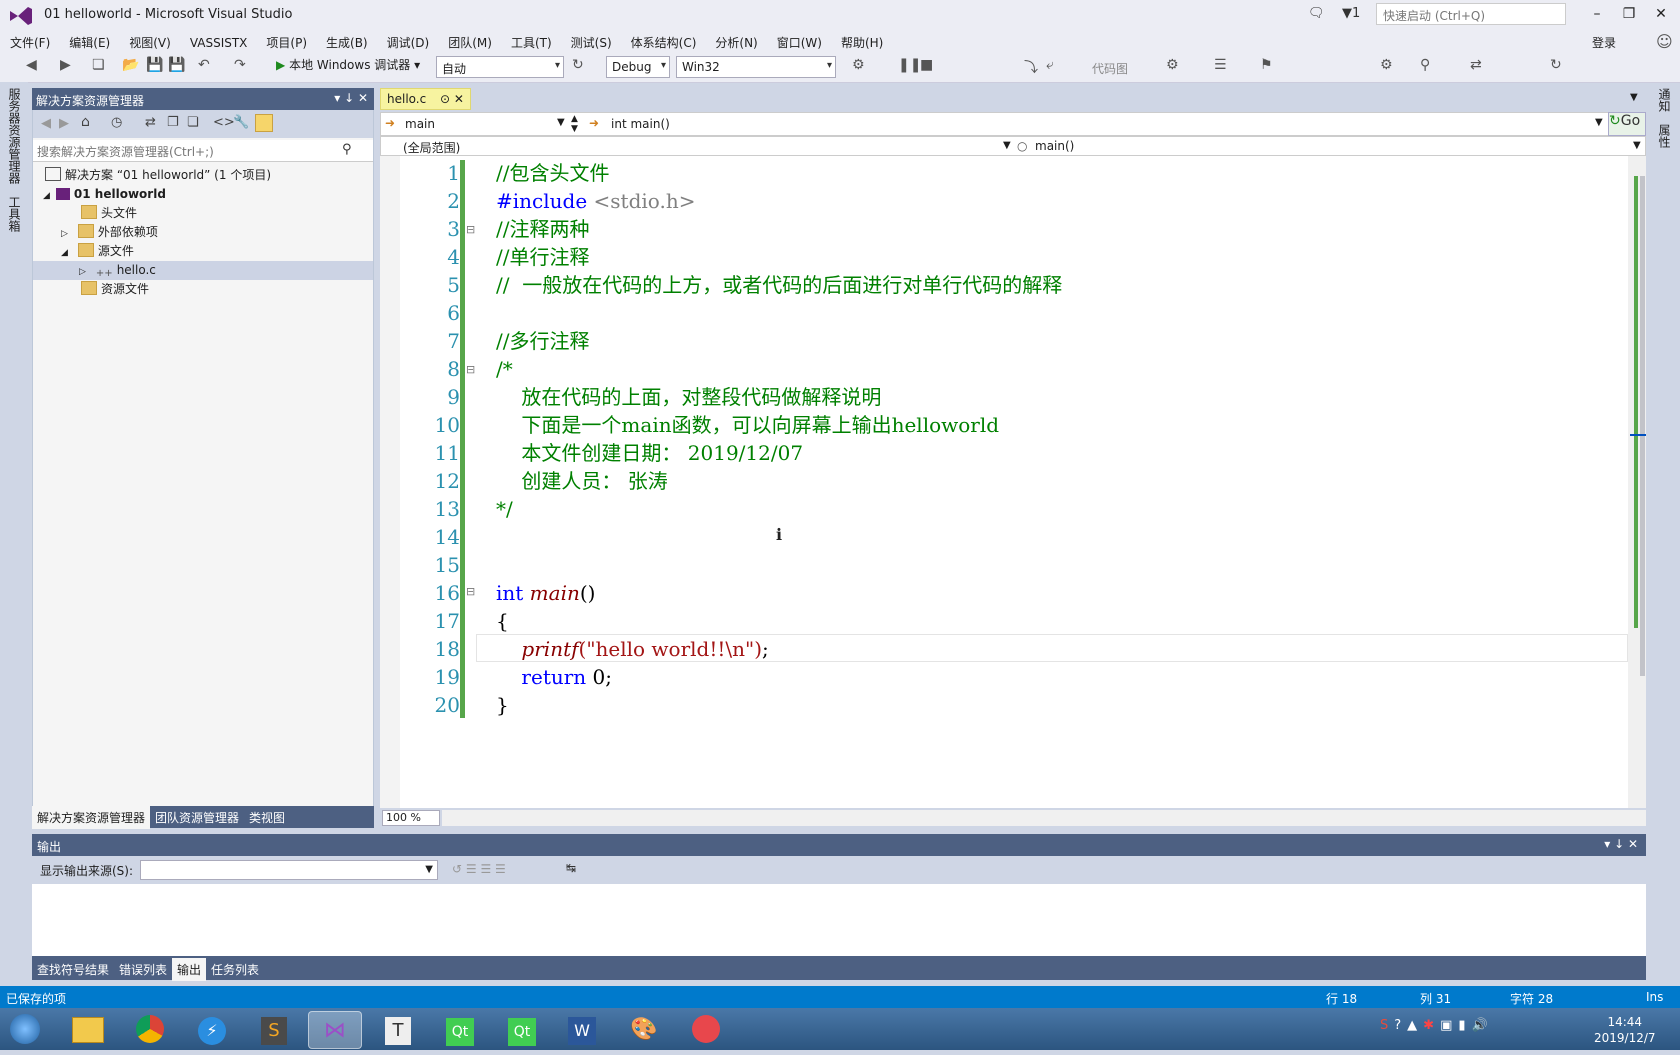  Describe the element at coordinates (663, 40) in the screenshot. I see `menu-architecture: 体系结构(C)` at that location.